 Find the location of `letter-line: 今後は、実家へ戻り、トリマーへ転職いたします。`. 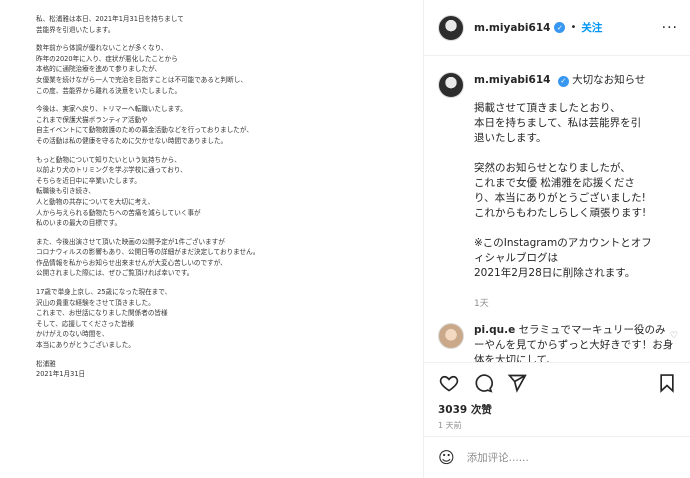

letter-line: 今後は、実家へ戻り、トリマーへ転職いたします。 is located at coordinates (111, 109).